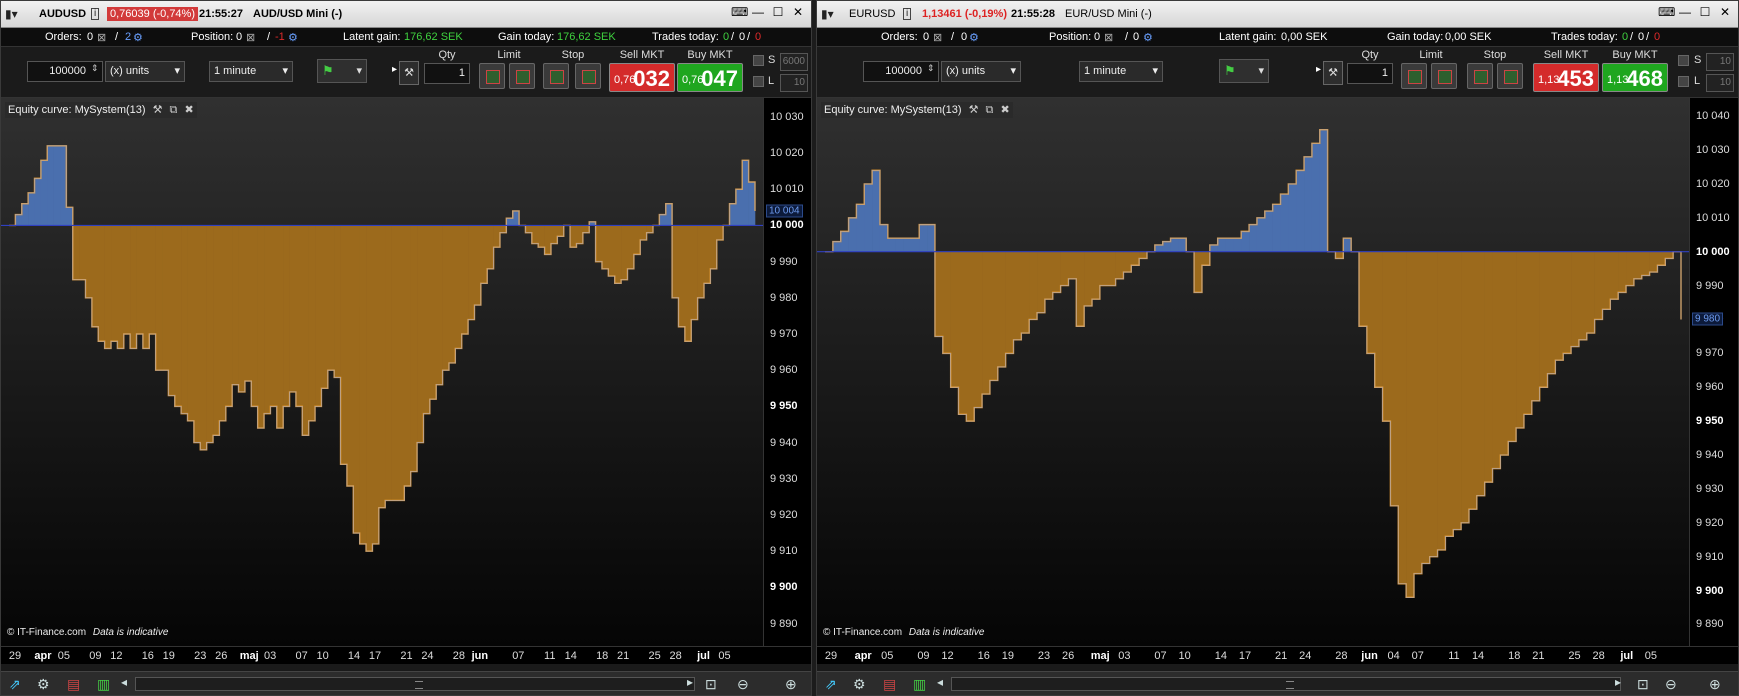 This screenshot has height=696, width=1739. What do you see at coordinates (784, 623) in the screenshot?
I see `y-tick-label: 9 890` at bounding box center [784, 623].